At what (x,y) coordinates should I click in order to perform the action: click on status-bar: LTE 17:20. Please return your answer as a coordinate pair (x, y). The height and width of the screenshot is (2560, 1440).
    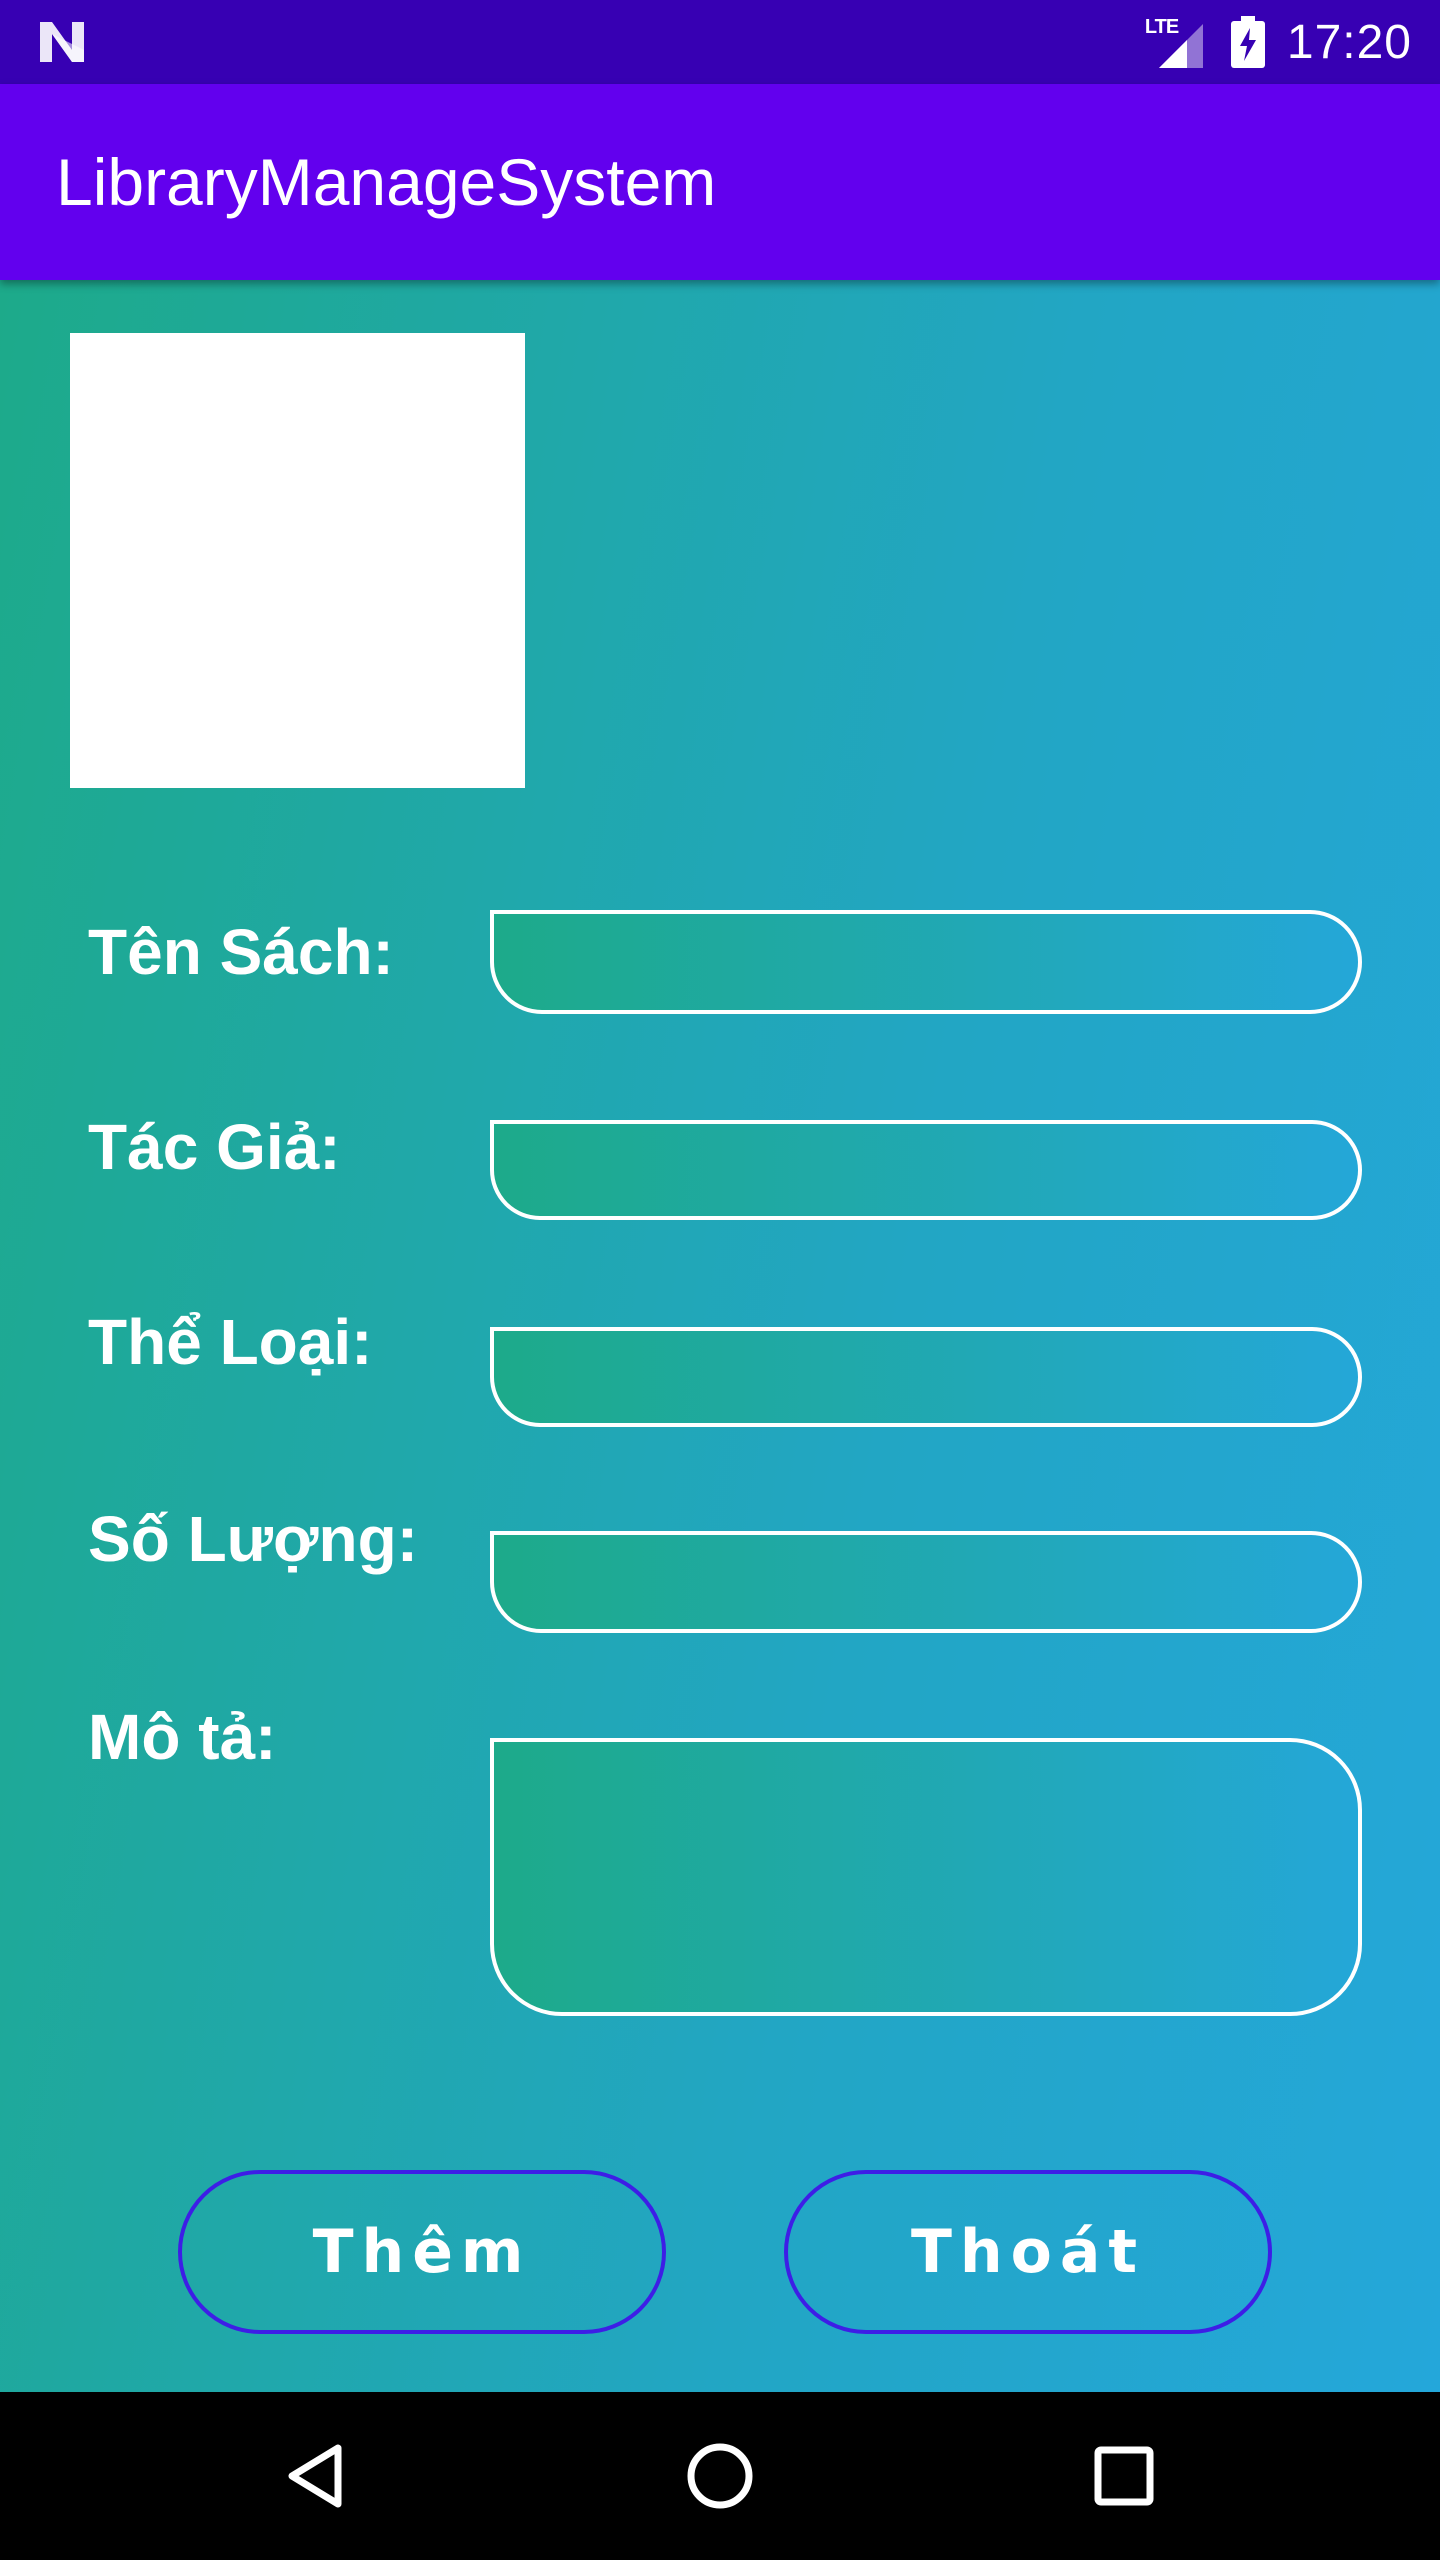
    Looking at the image, I should click on (720, 42).